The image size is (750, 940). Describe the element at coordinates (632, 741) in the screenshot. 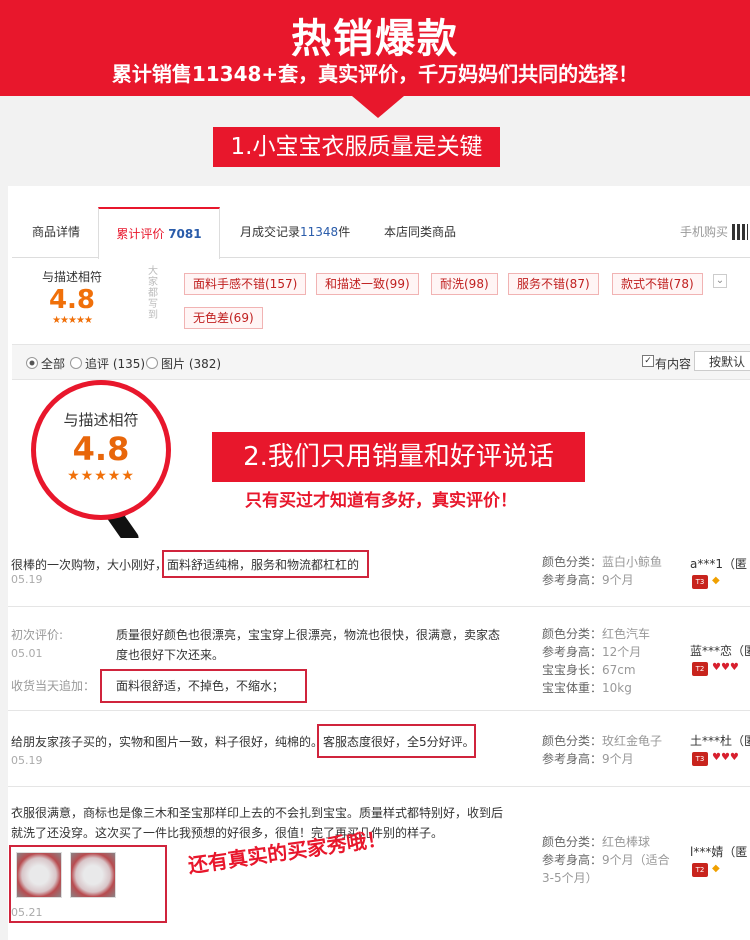

I see `meta-value: 玫红金龟子` at that location.